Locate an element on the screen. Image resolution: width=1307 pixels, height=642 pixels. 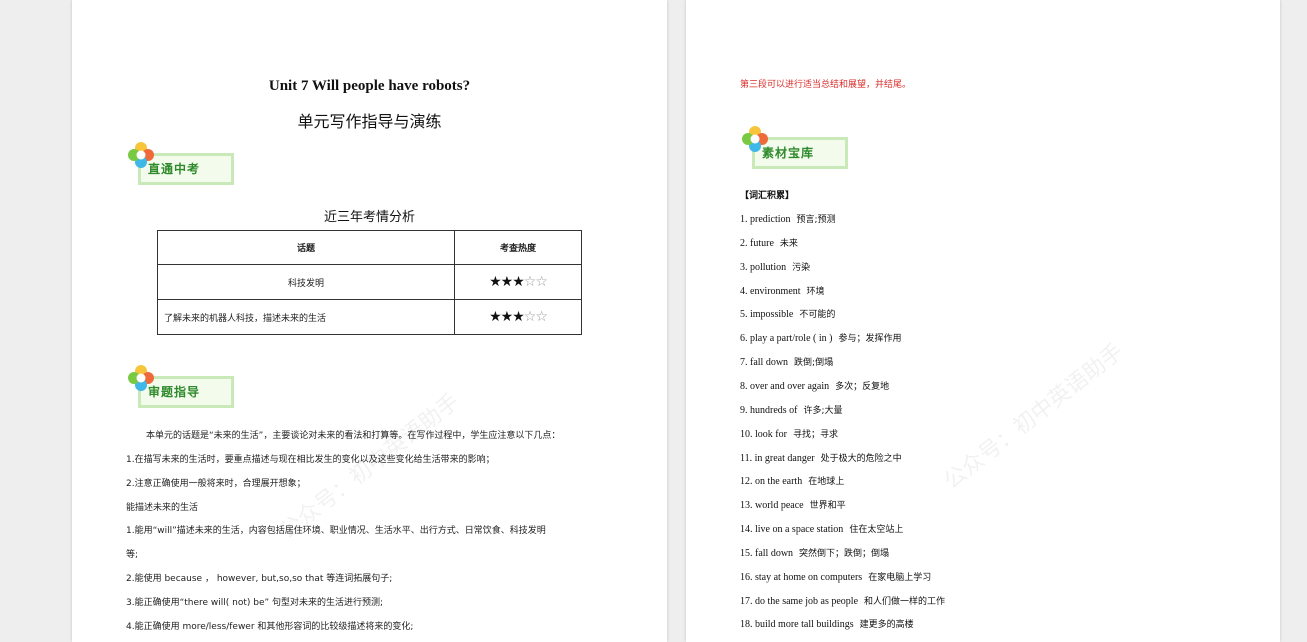
table-header-row: 话题 考查热度 is located at coordinates (369, 247).